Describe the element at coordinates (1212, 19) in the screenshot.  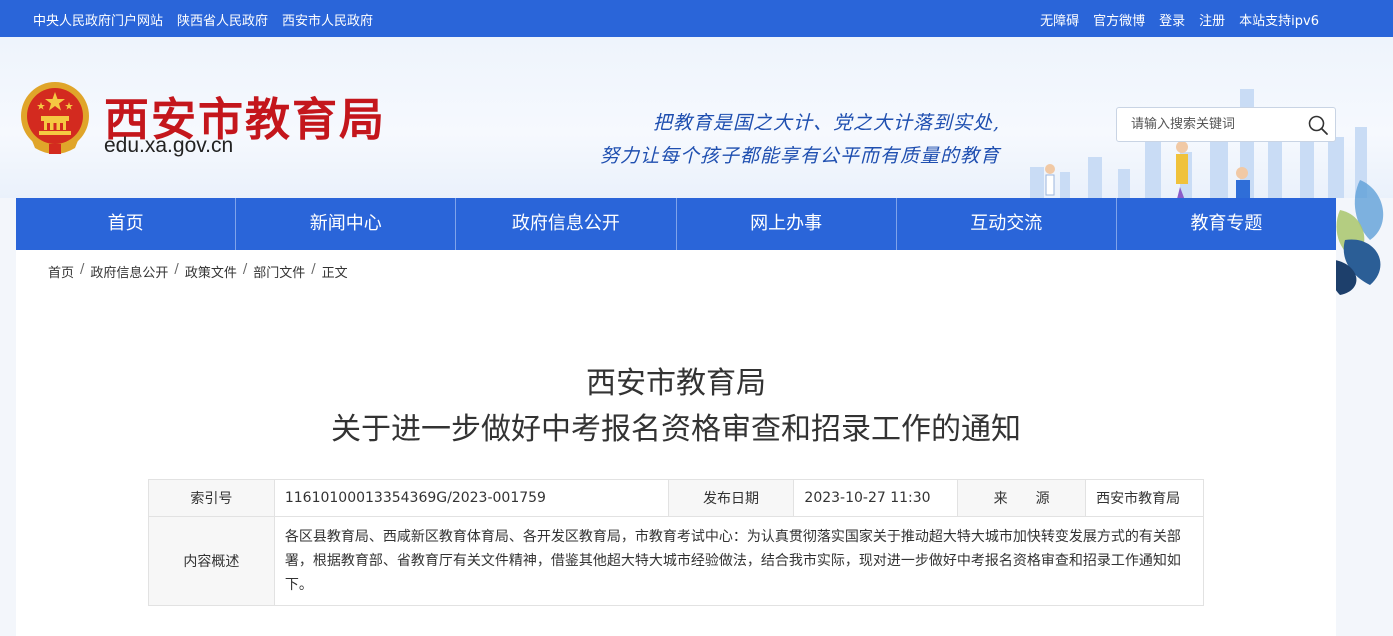
I see `link-register: 注册` at that location.